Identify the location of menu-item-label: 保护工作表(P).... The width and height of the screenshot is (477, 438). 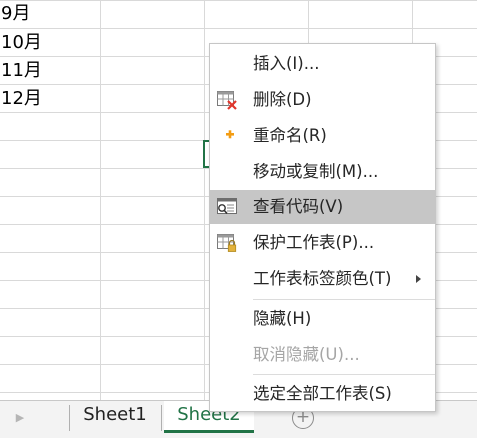
(314, 242).